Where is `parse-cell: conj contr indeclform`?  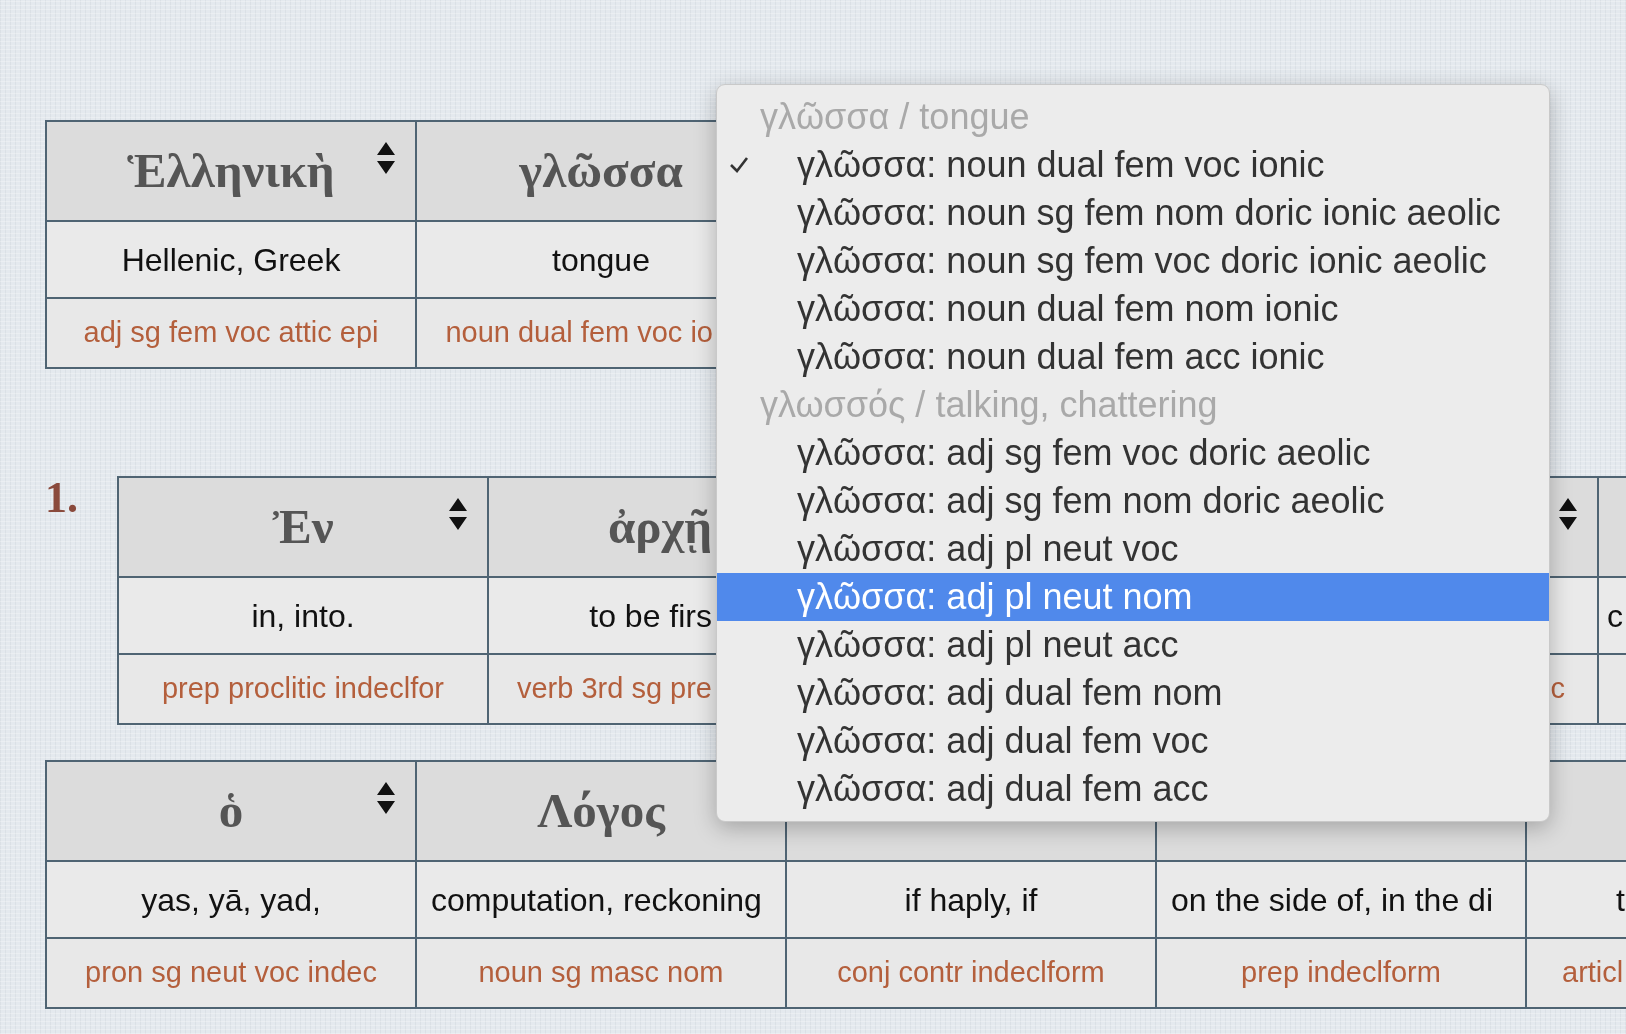 parse-cell: conj contr indeclform is located at coordinates (971, 973).